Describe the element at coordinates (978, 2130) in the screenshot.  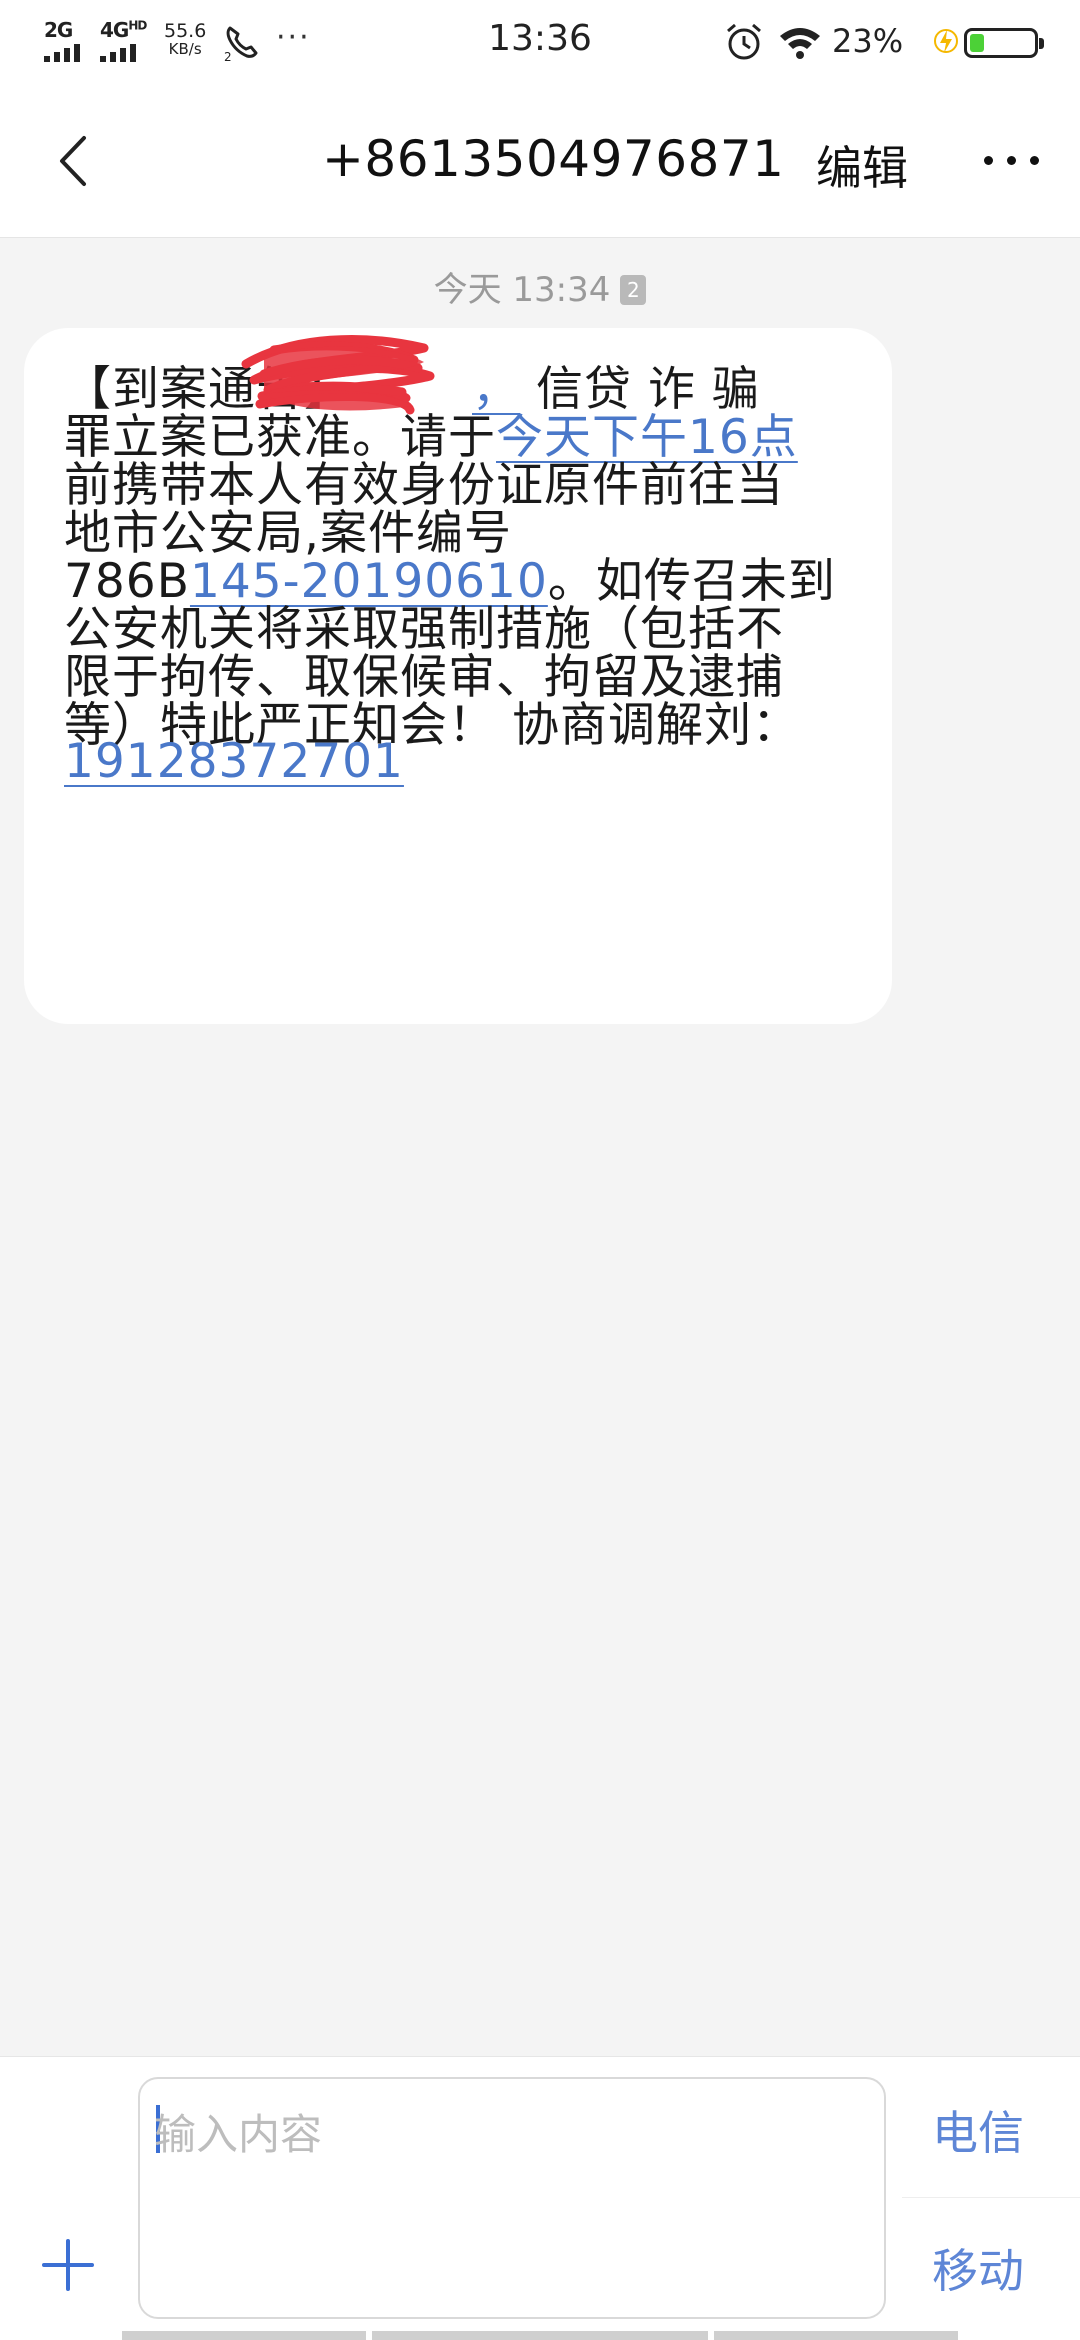
I see `send-via-telecom-button: 电信` at that location.